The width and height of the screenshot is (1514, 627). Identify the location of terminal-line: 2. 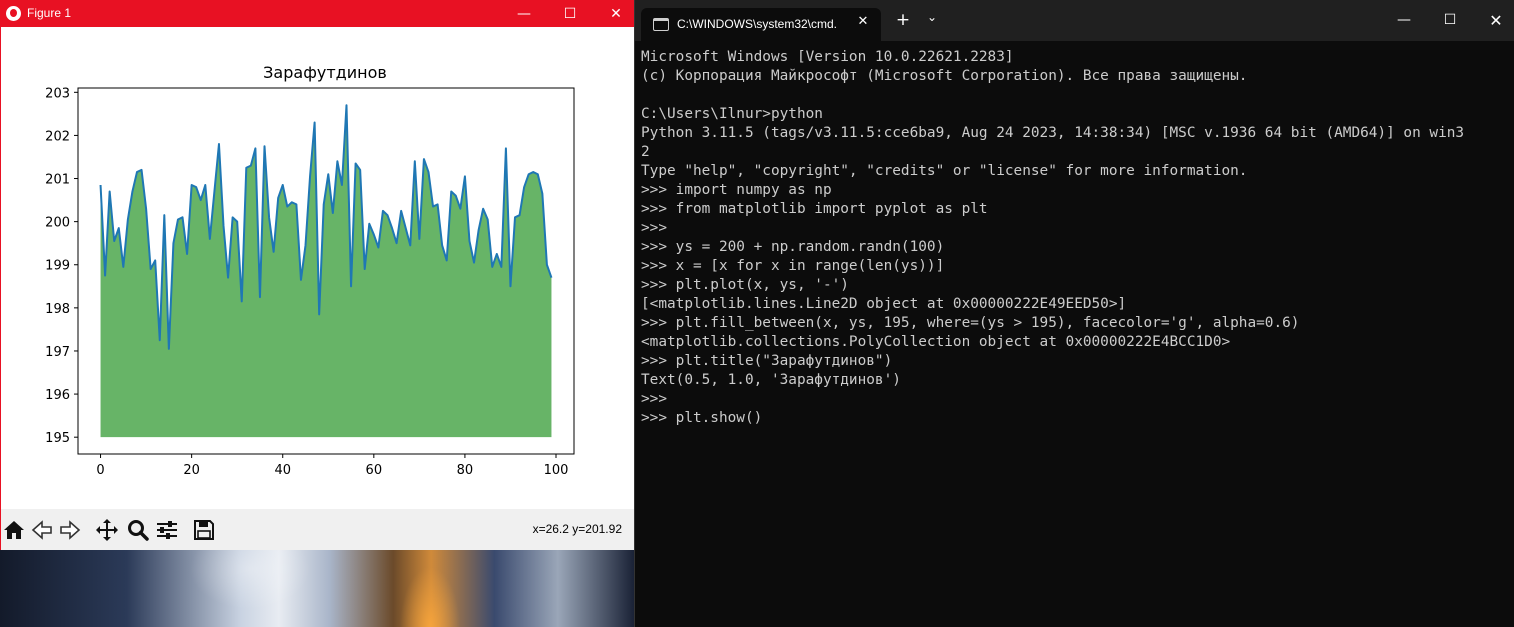
(645, 152).